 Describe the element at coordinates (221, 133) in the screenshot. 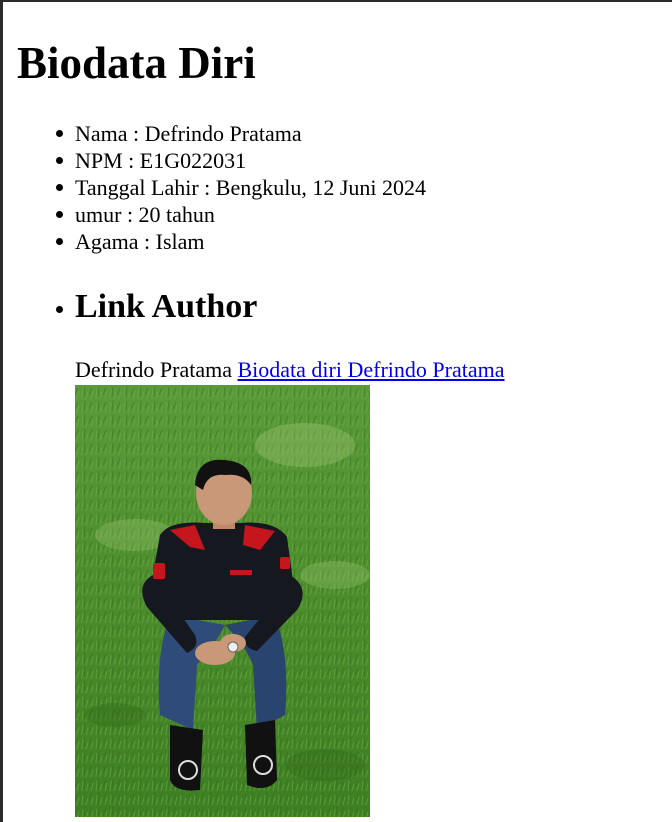

I see `list-item-nama: Nama : Defrindo Pratama` at that location.